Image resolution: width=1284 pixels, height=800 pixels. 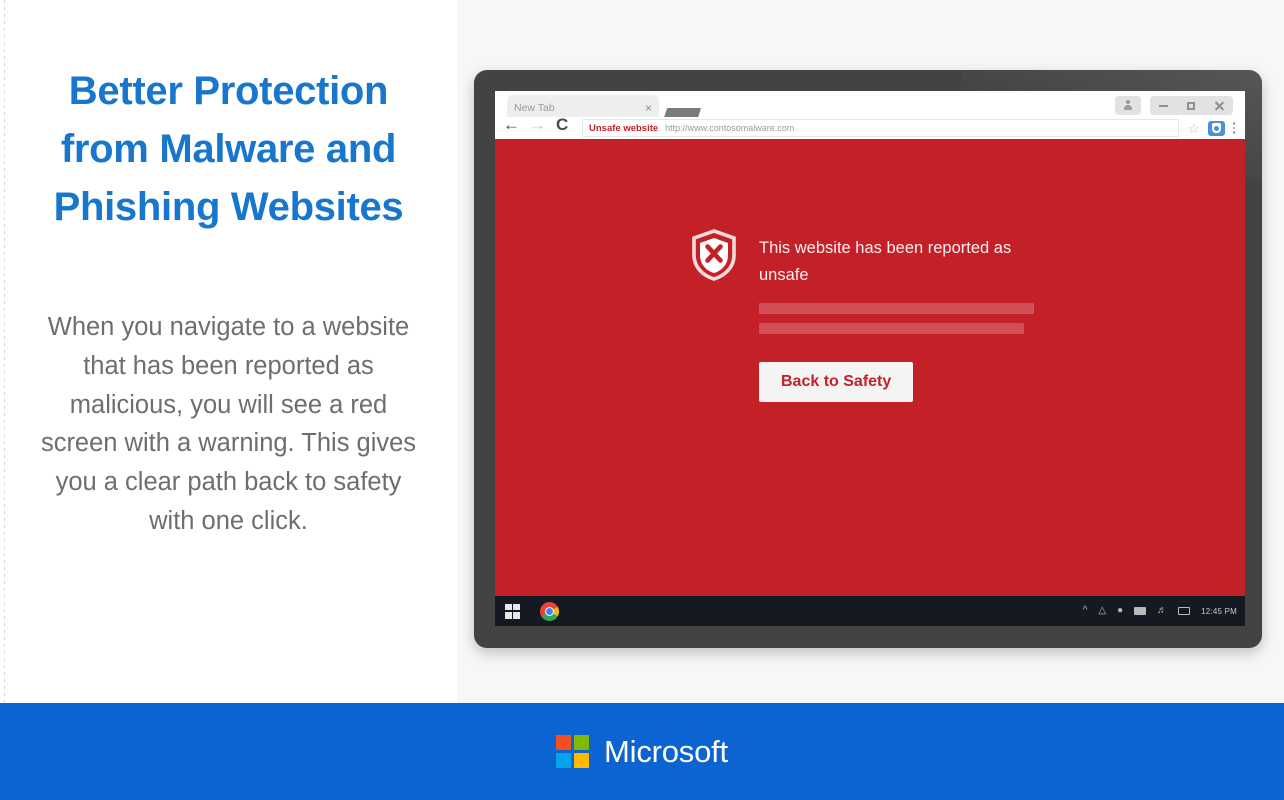 I want to click on windows-taskbar: ^ △ ● ♬ 12:45 PM, so click(x=870, y=611).